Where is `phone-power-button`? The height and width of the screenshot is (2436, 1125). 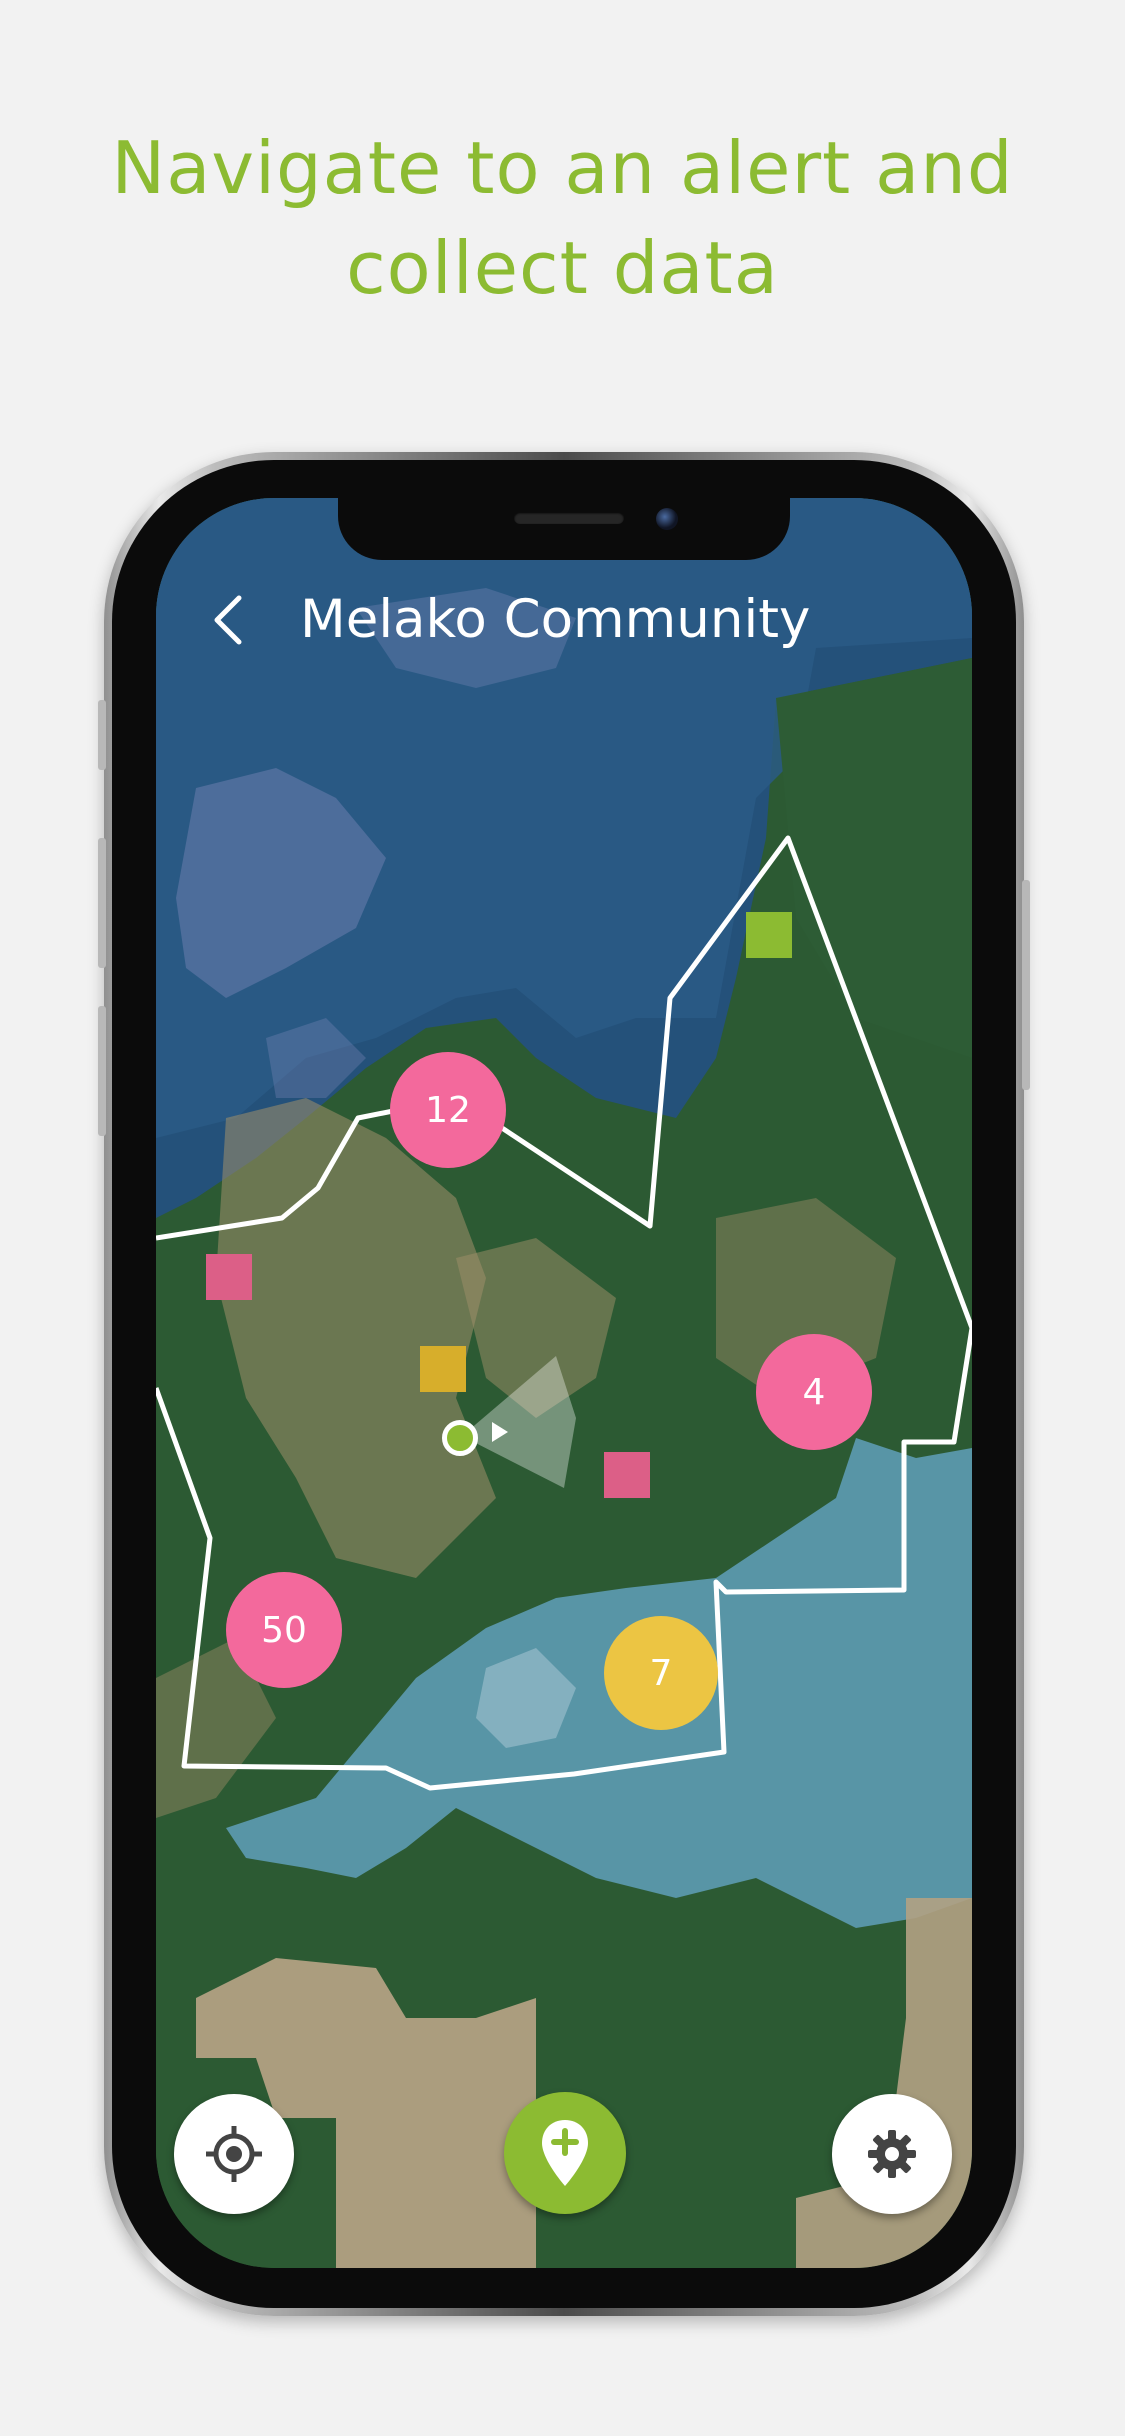 phone-power-button is located at coordinates (1026, 985).